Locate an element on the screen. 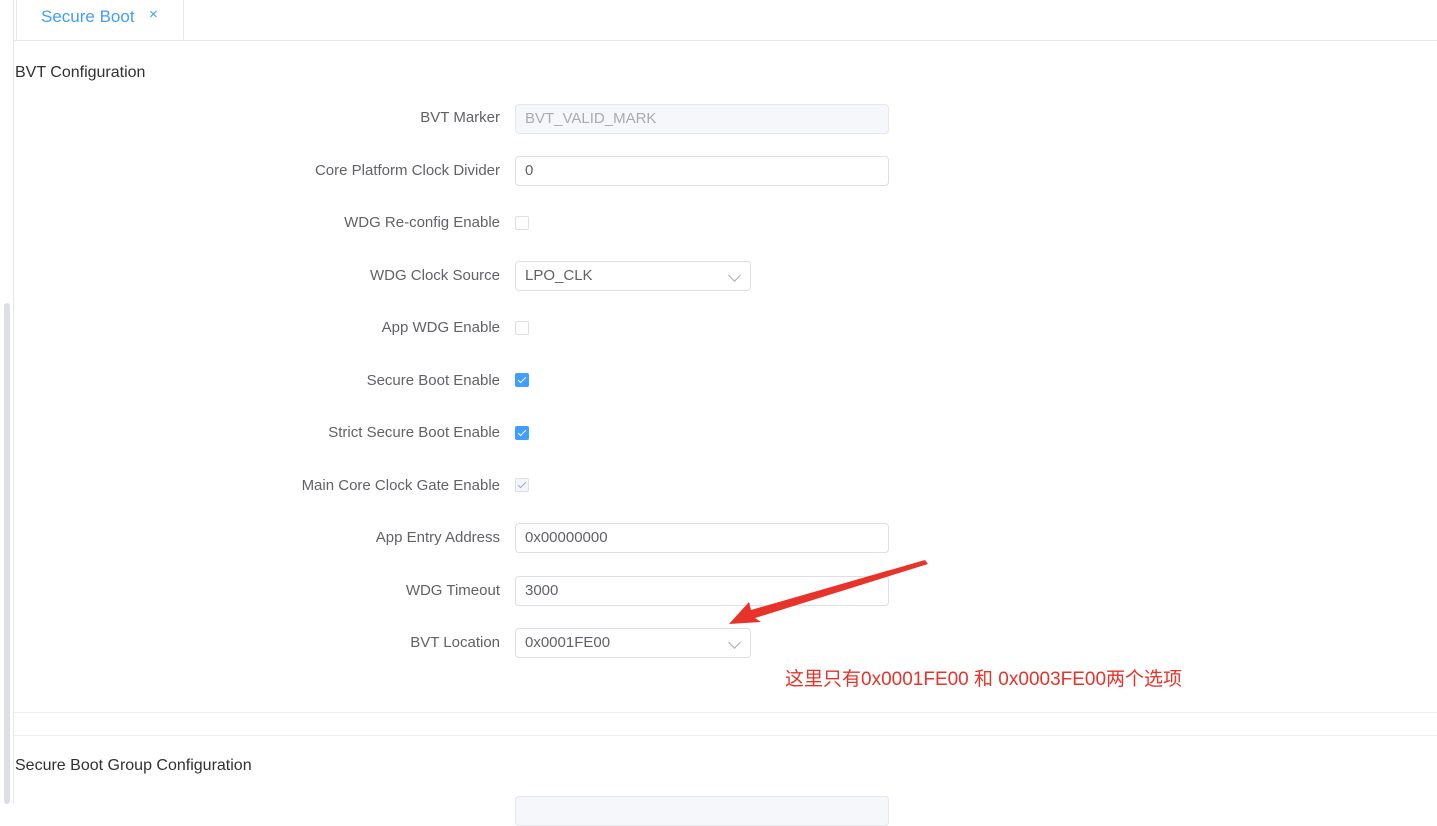  wdg-timeout-label: WDG Timeout is located at coordinates (452, 590).